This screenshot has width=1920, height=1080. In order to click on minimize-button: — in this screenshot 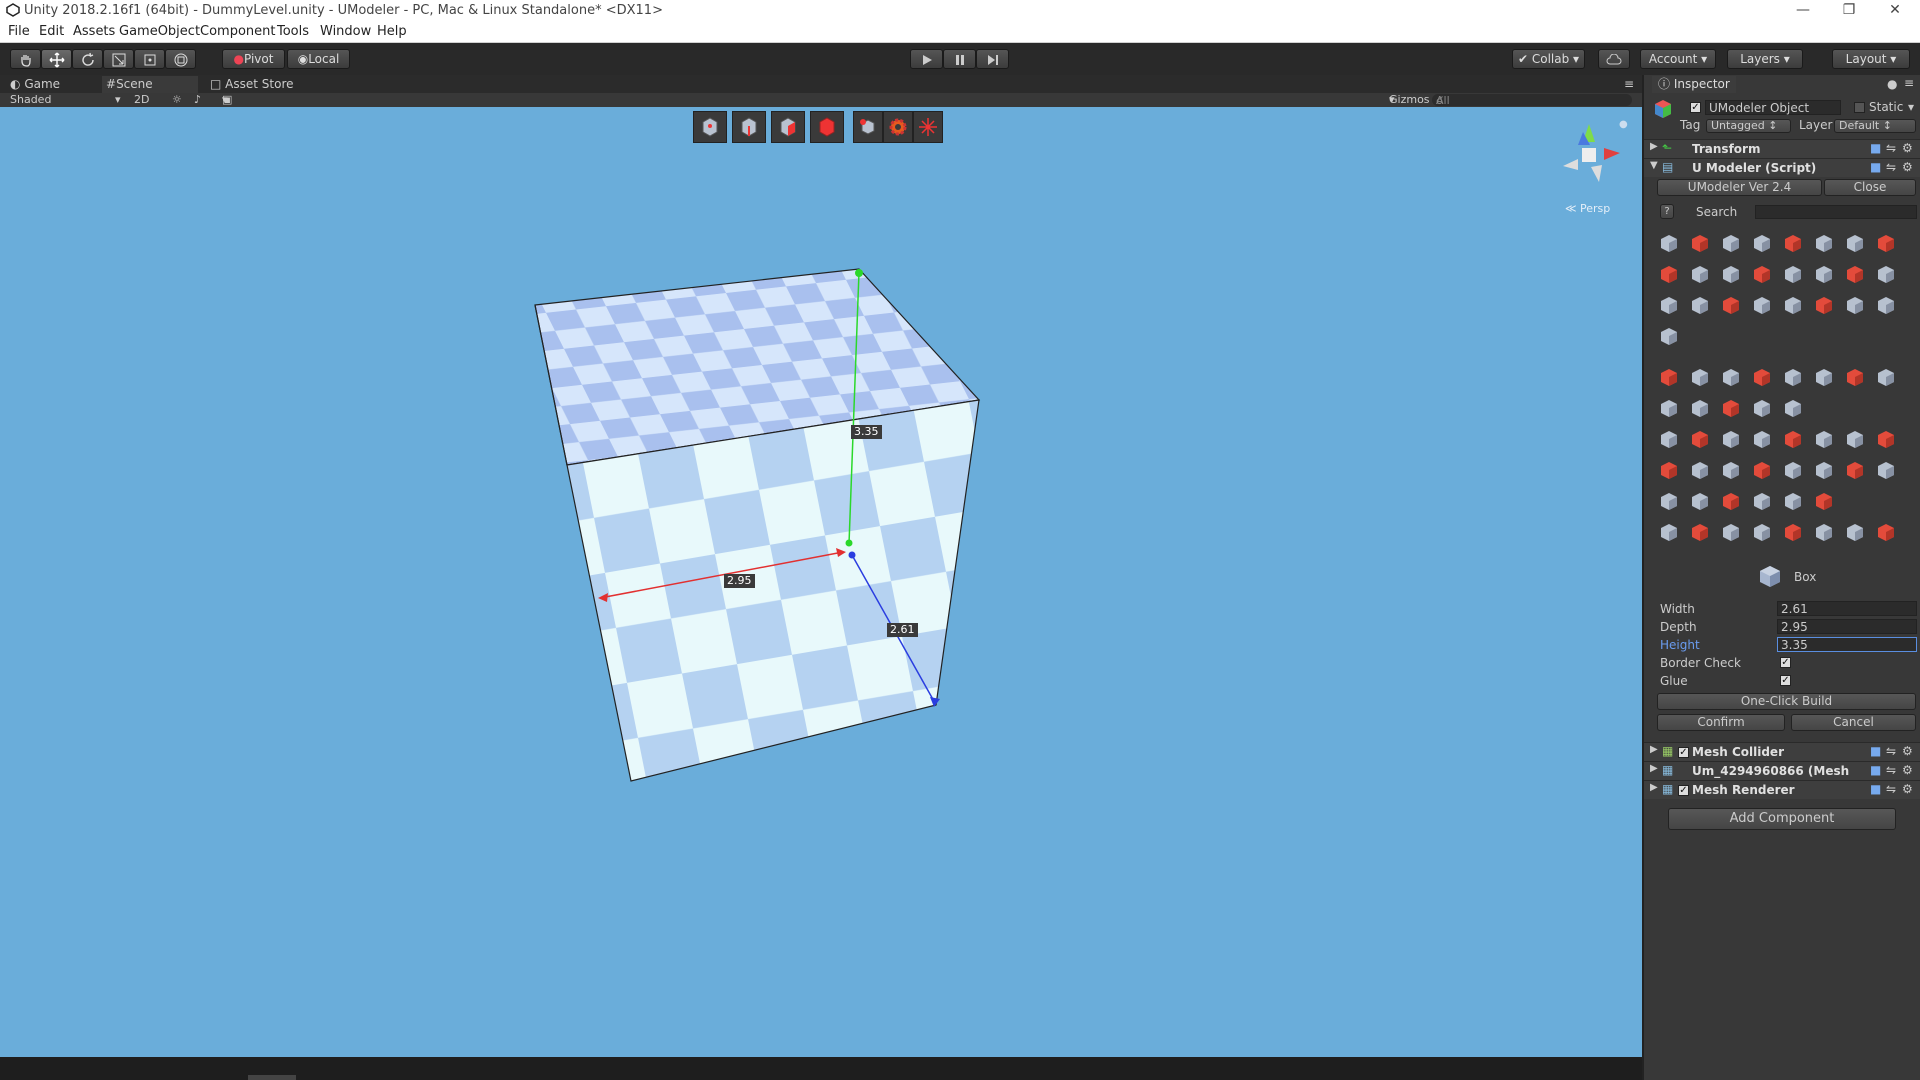, I will do `click(1803, 11)`.